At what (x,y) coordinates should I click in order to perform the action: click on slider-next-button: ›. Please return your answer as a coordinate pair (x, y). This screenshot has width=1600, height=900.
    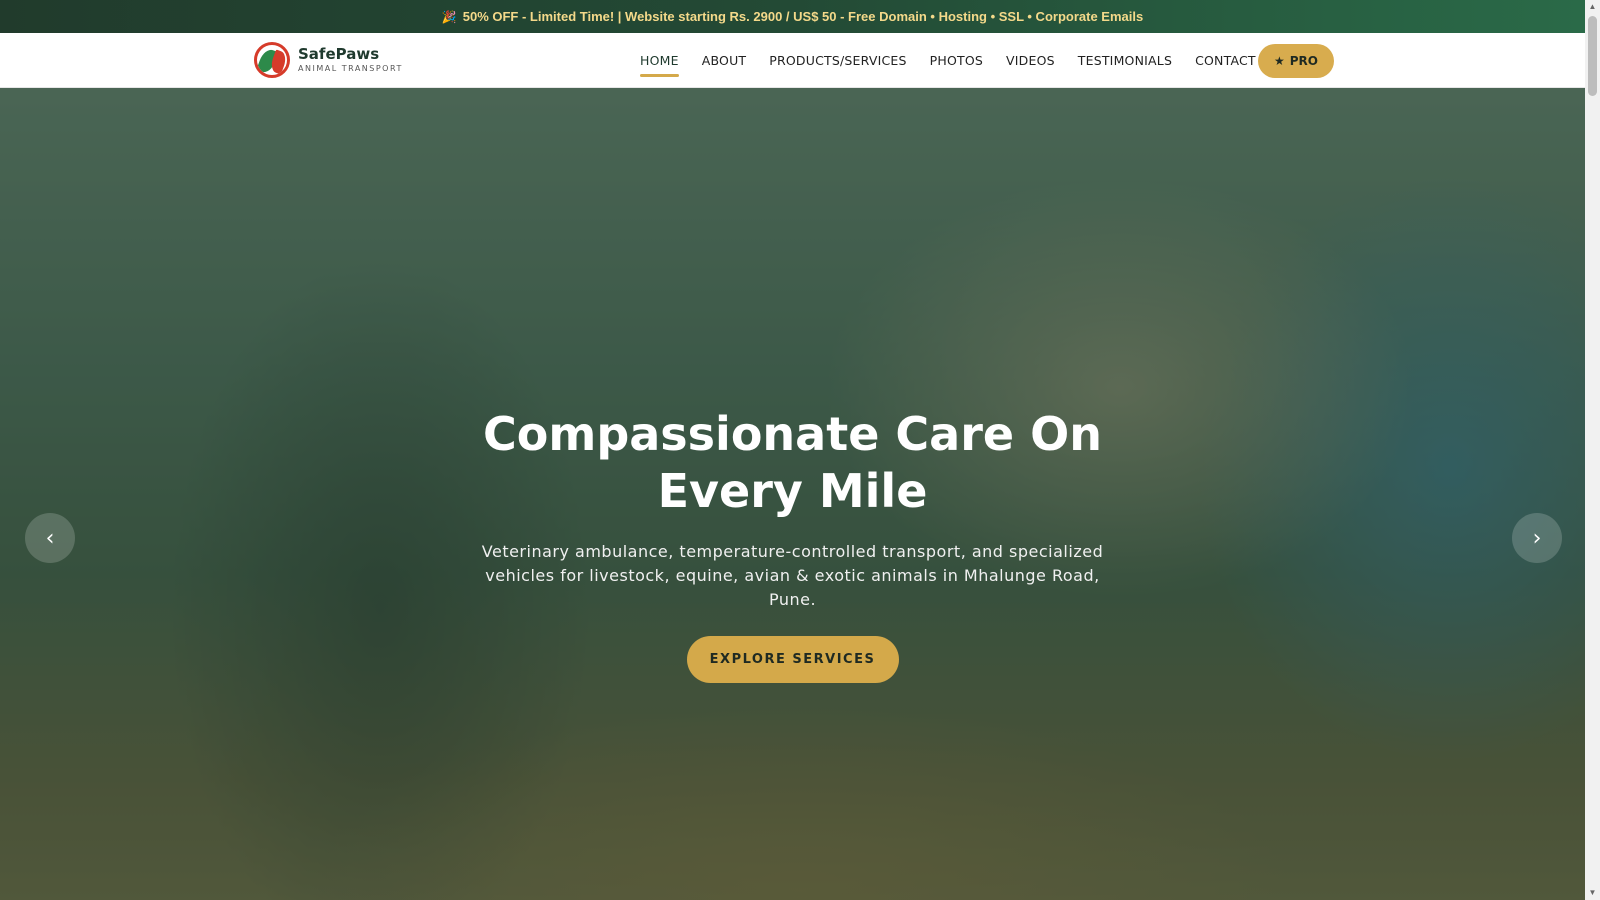
    Looking at the image, I should click on (1537, 538).